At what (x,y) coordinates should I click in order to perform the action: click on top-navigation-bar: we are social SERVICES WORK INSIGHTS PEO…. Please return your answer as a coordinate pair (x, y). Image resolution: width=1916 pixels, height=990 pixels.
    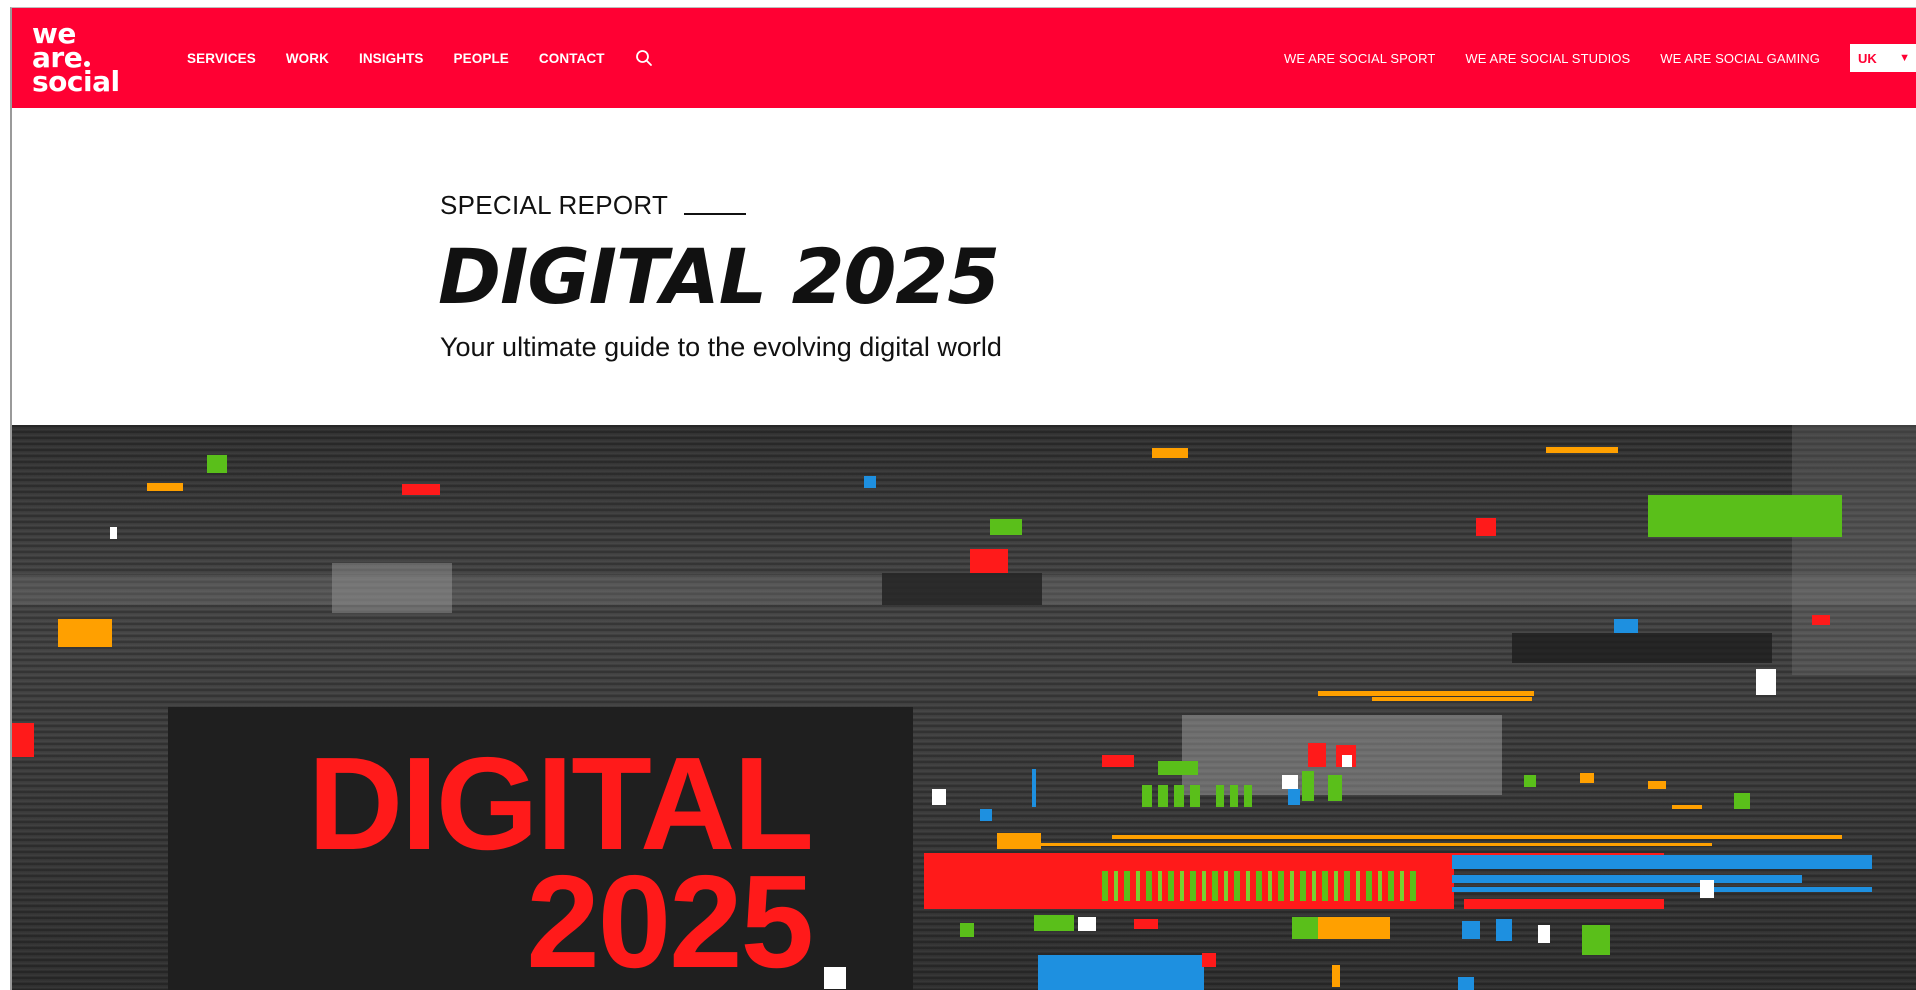
    Looking at the image, I should click on (964, 58).